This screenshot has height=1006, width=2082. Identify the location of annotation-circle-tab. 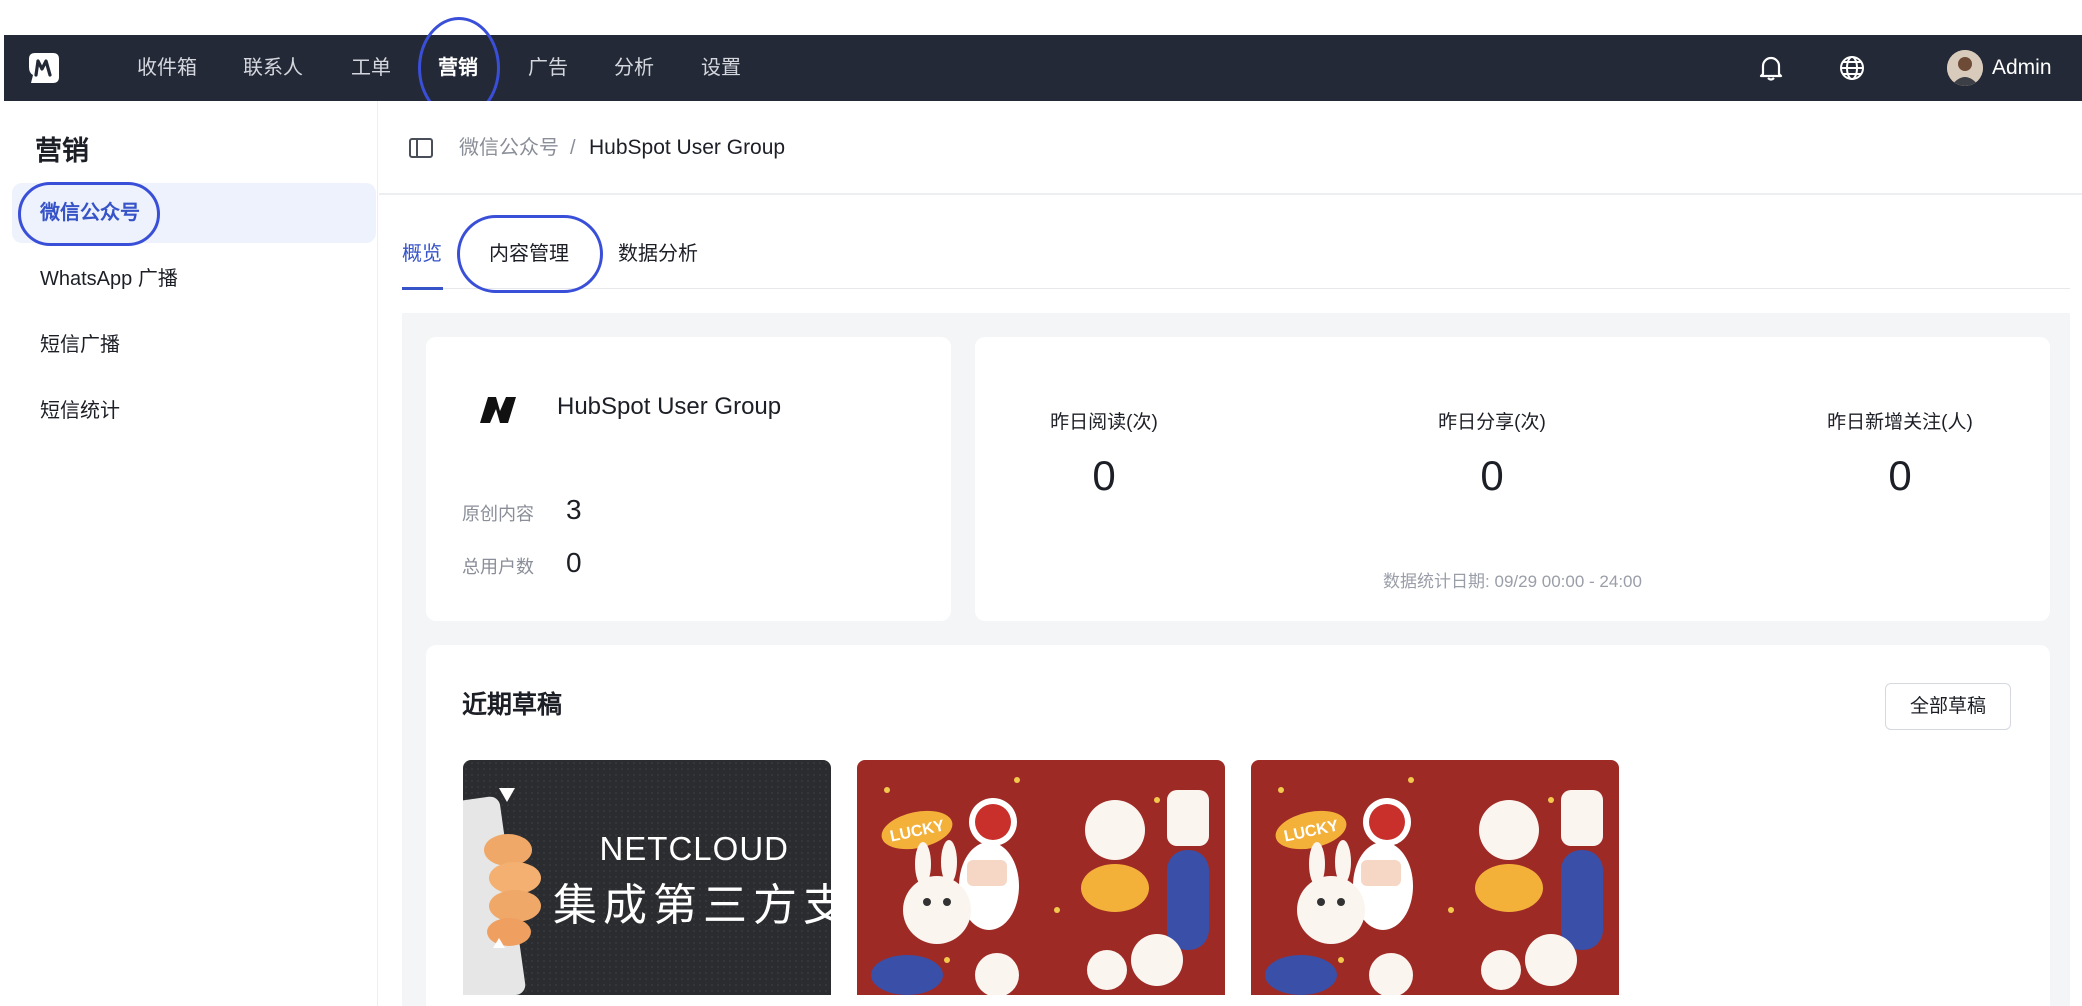
(530, 254).